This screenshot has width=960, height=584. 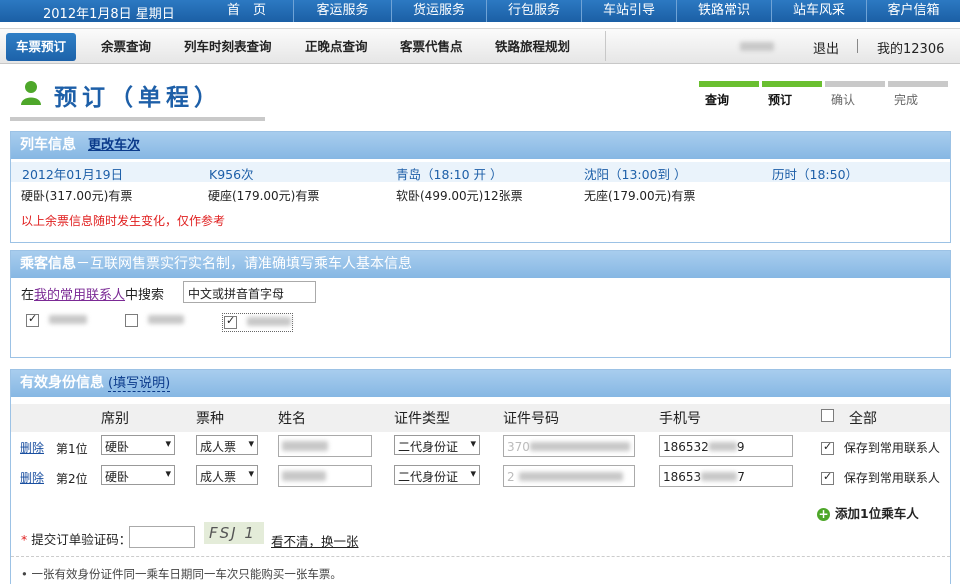 What do you see at coordinates (79, 295) in the screenshot?
I see `frequent-contacts-link: 我的常用联系人` at bounding box center [79, 295].